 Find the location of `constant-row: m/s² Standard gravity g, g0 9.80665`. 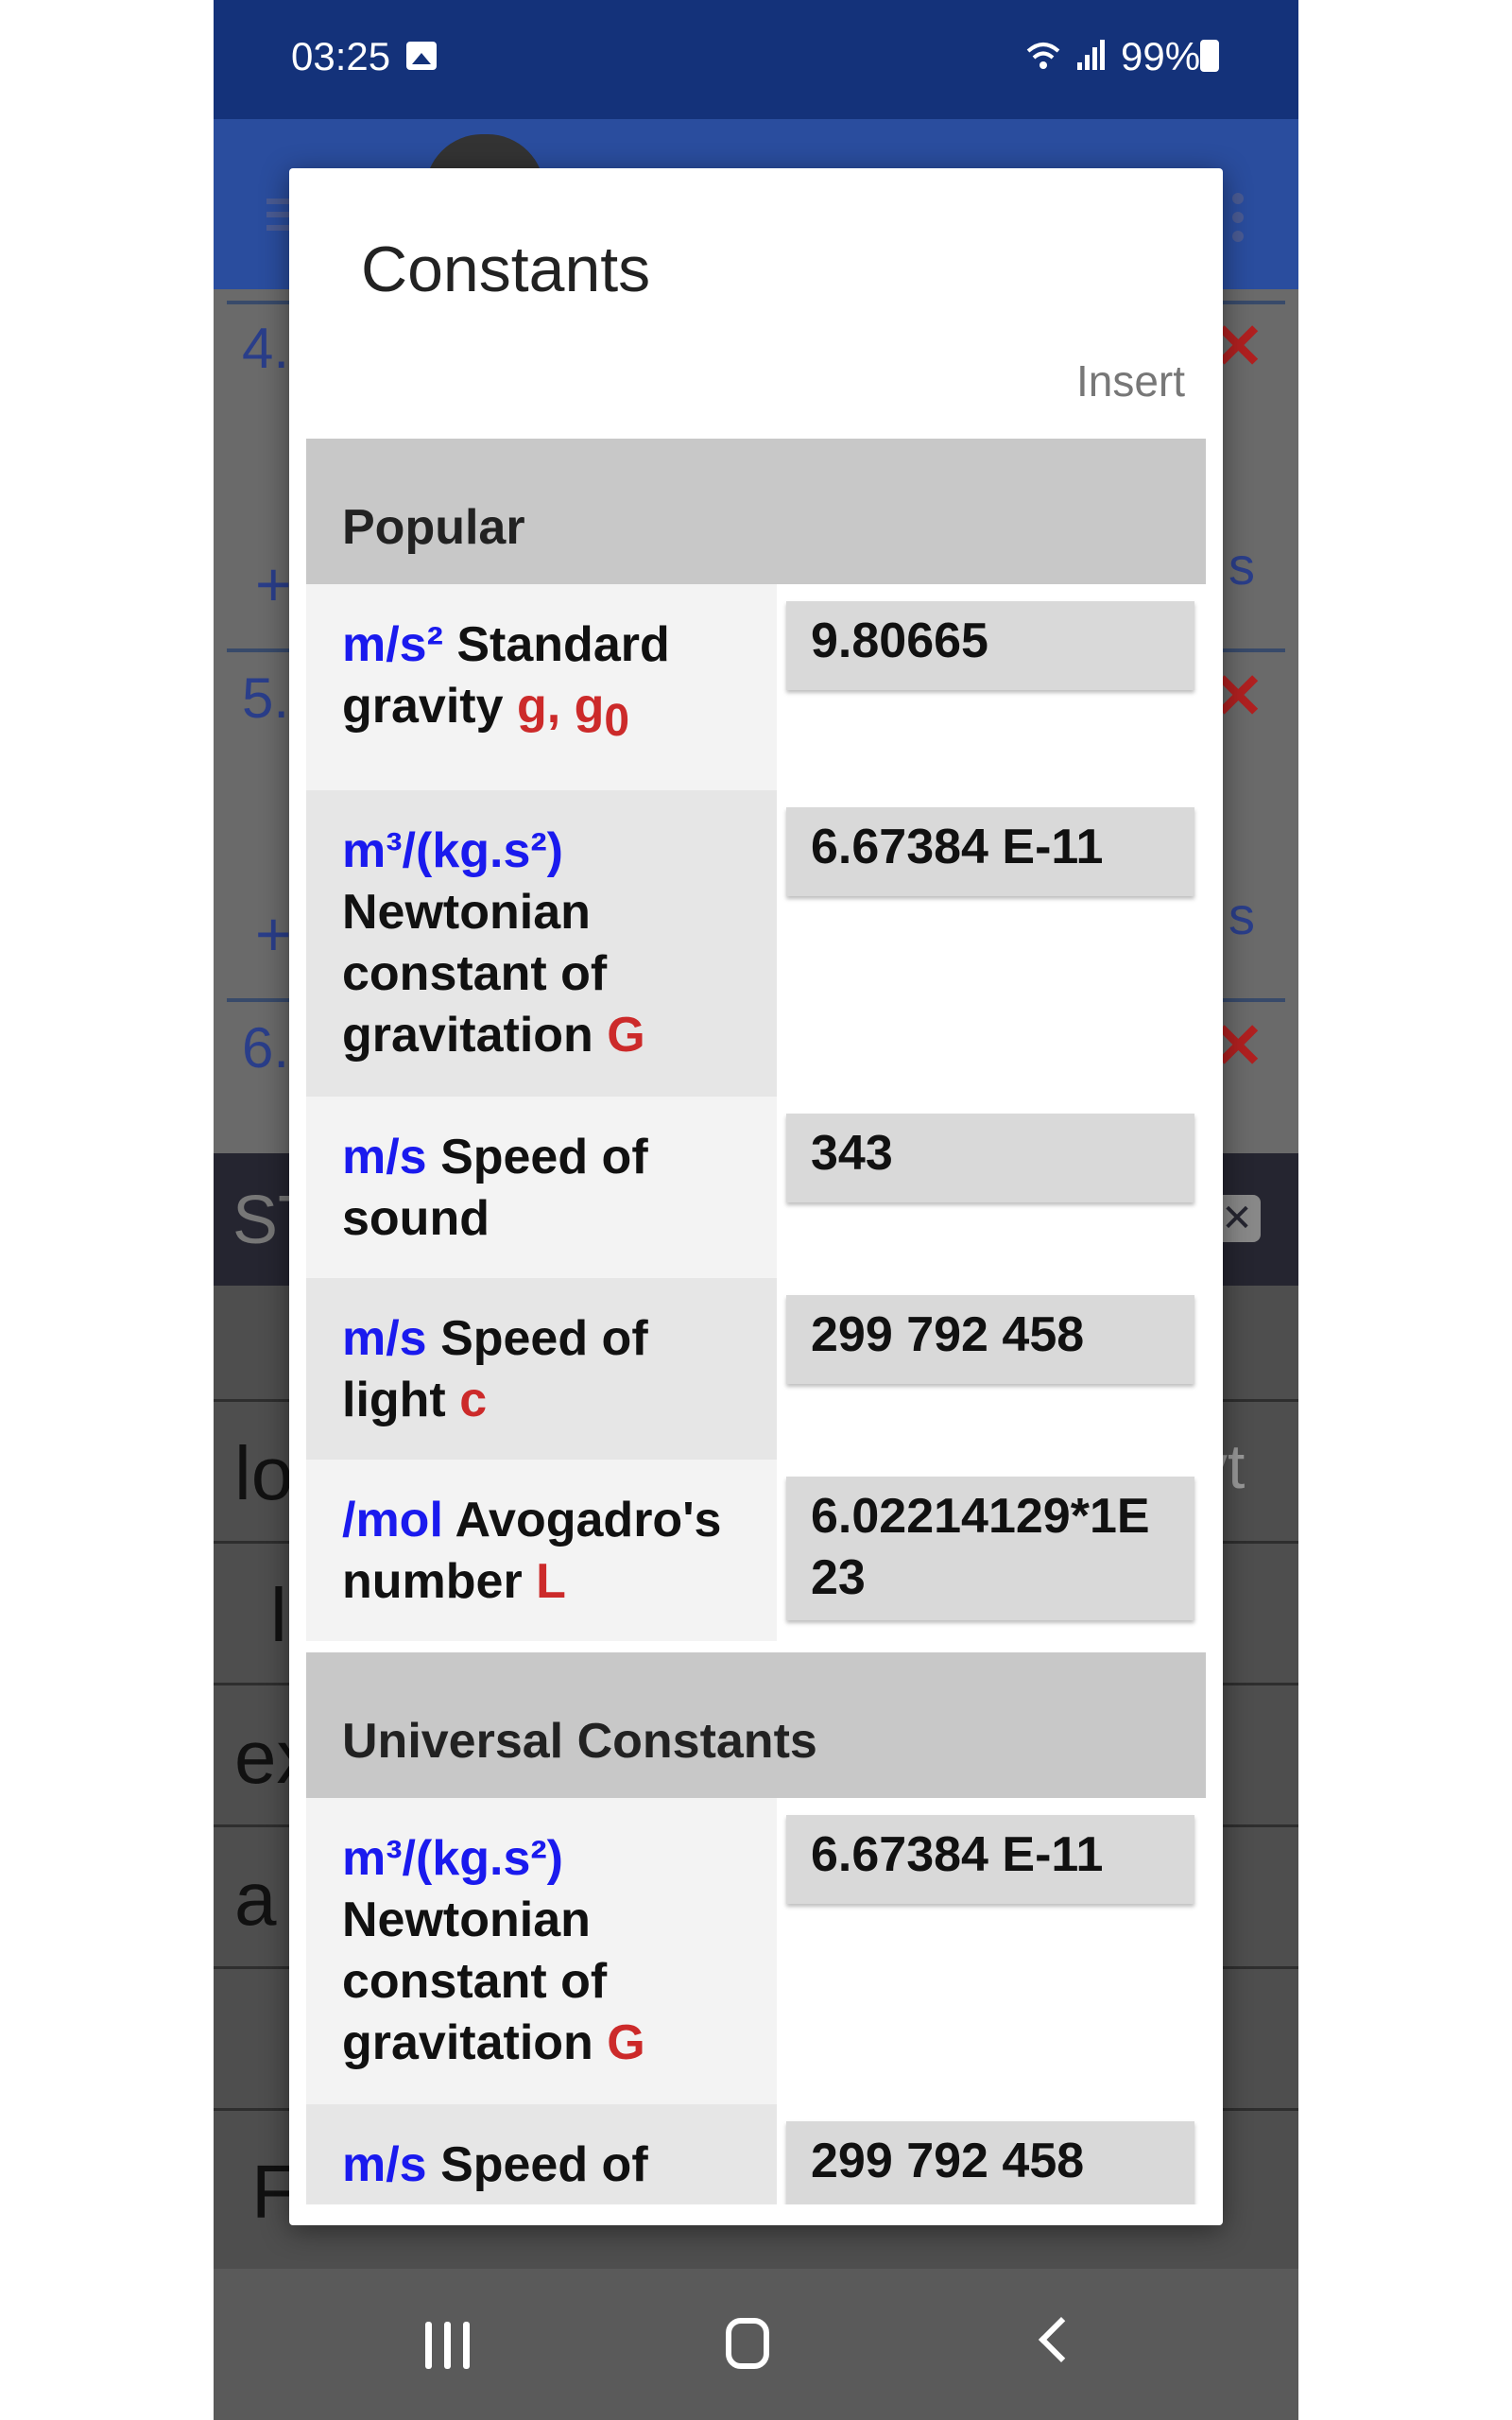

constant-row: m/s² Standard gravity g, g0 9.80665 is located at coordinates (756, 687).